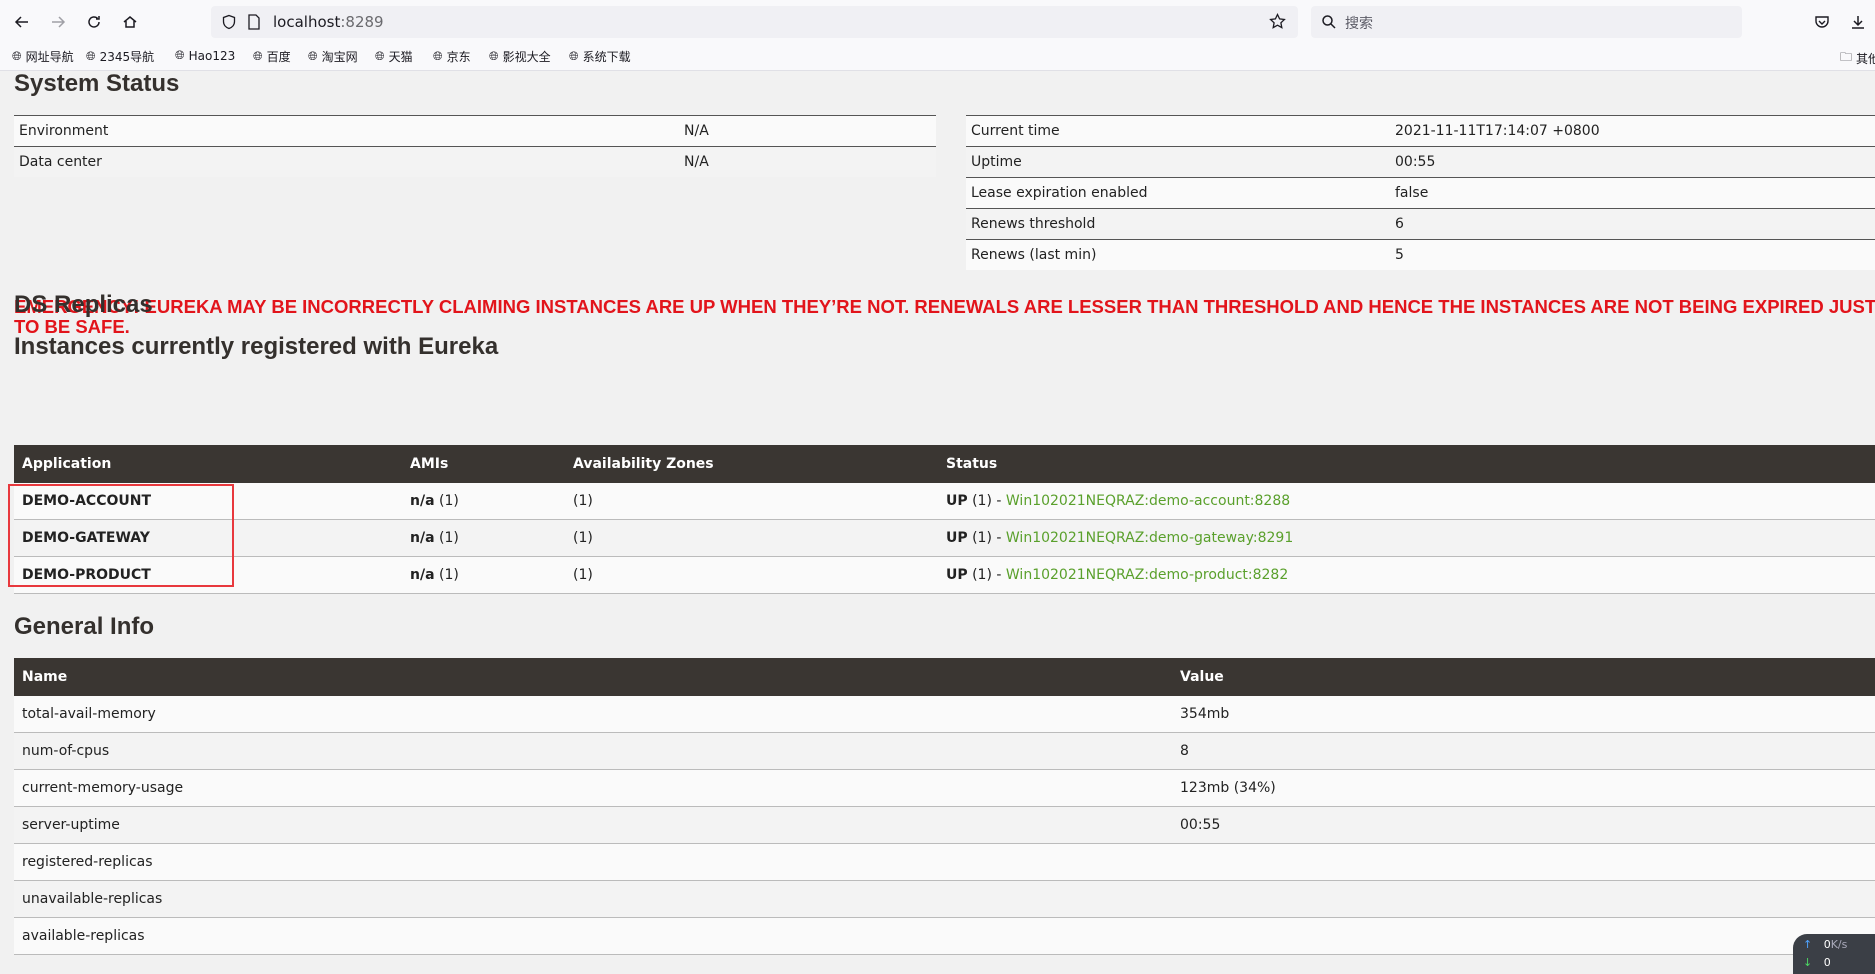 Image resolution: width=1875 pixels, height=974 pixels. Describe the element at coordinates (130, 22) in the screenshot. I see `home-button` at that location.